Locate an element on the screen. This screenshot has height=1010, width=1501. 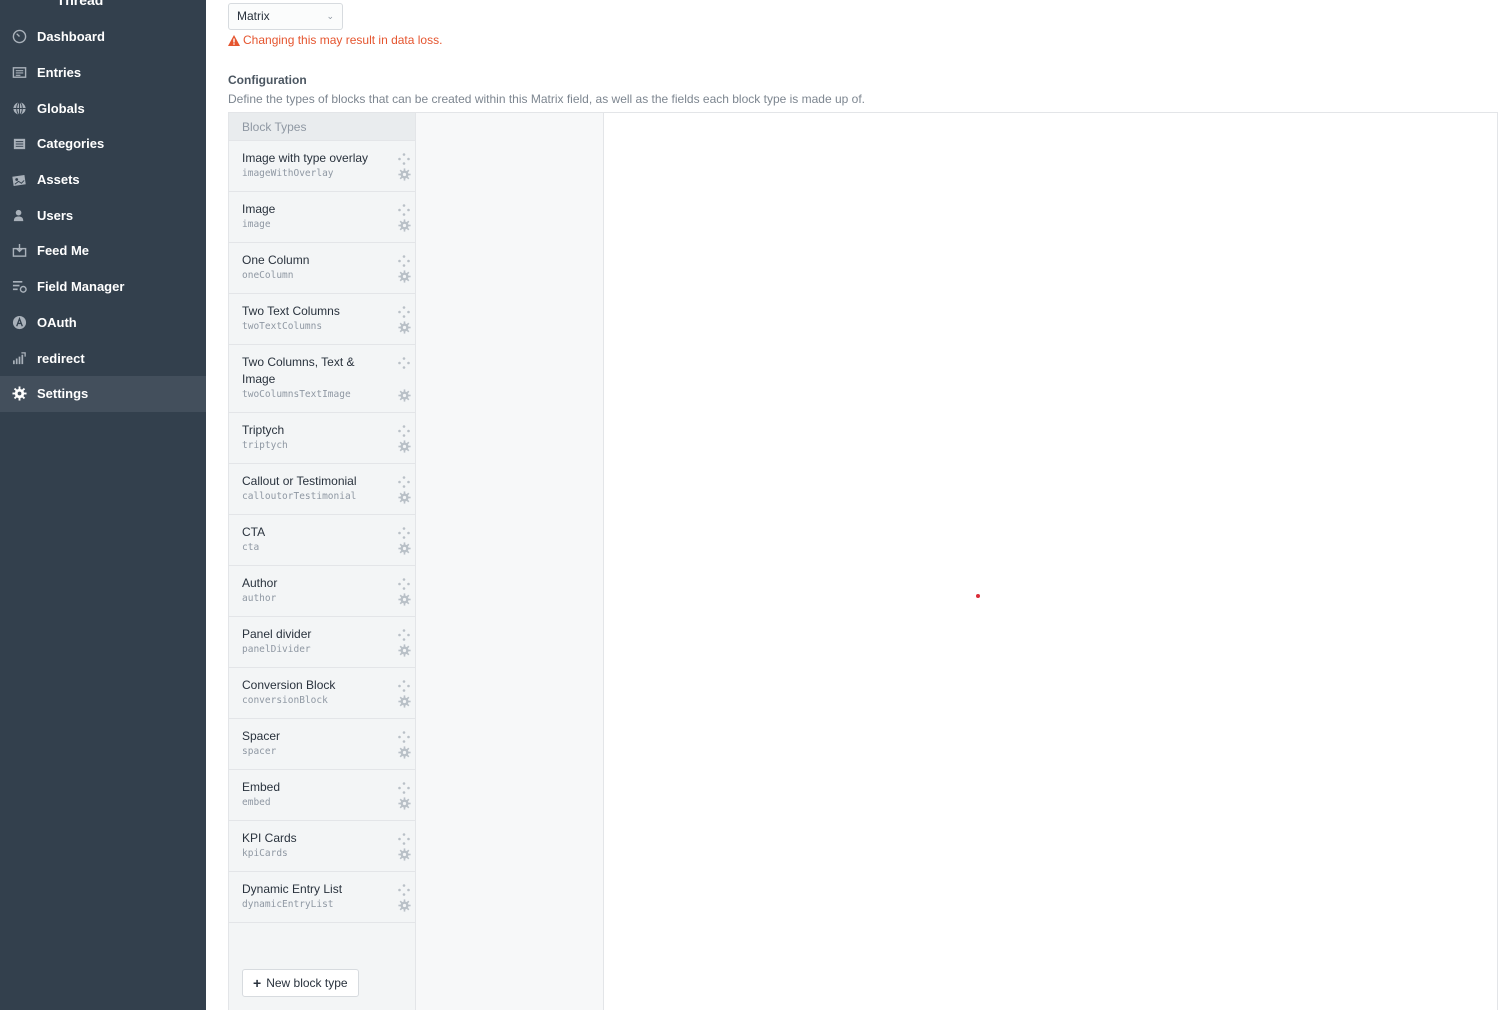
sidebar-item-categories: Categories is located at coordinates (103, 144).